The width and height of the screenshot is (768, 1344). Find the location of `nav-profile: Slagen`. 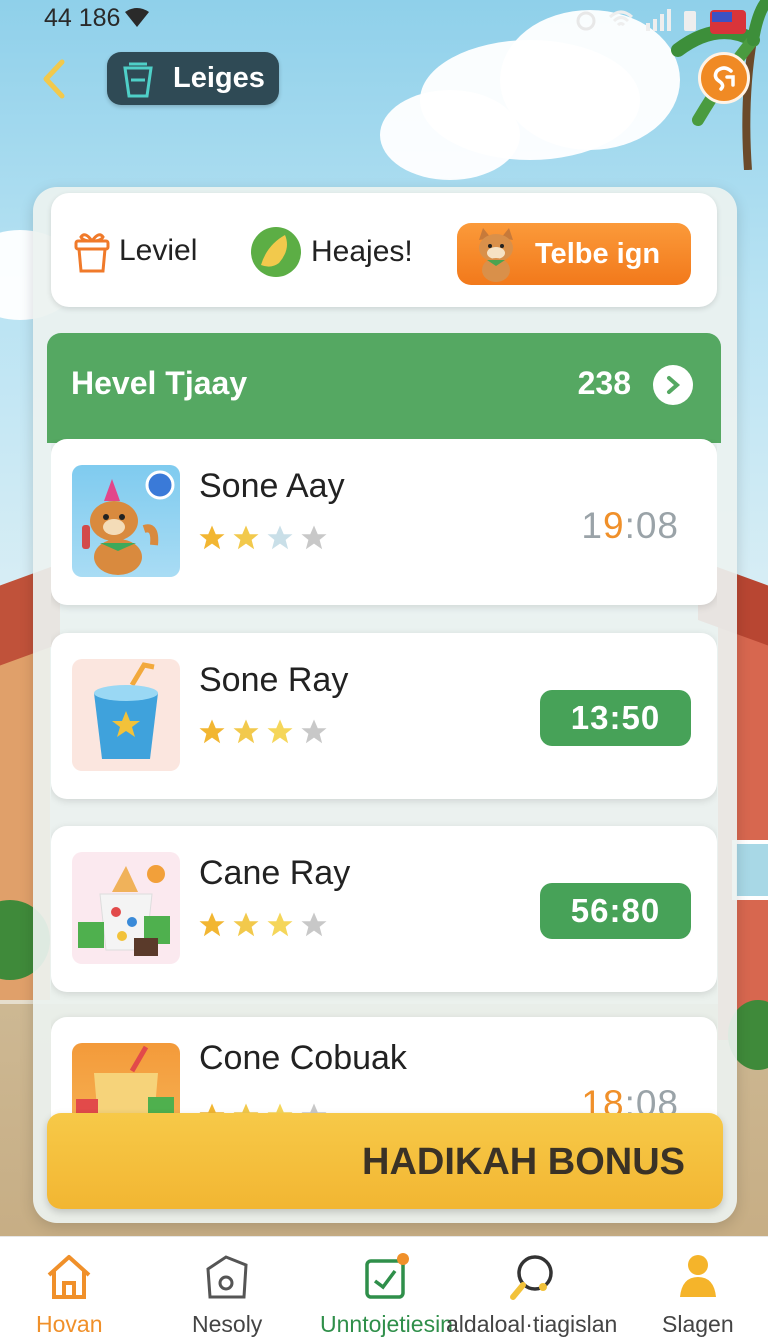

nav-profile: Slagen is located at coordinates (698, 1294).